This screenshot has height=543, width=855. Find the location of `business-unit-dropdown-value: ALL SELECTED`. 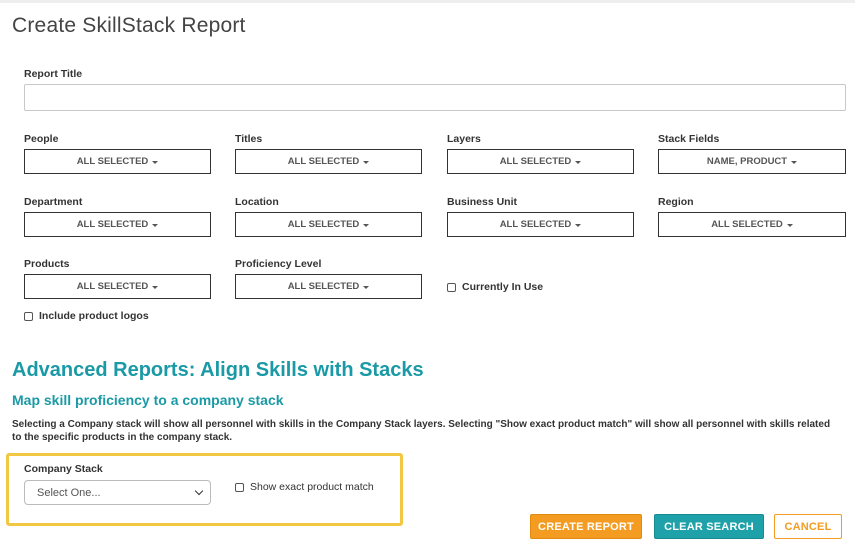

business-unit-dropdown-value: ALL SELECTED is located at coordinates (535, 224).